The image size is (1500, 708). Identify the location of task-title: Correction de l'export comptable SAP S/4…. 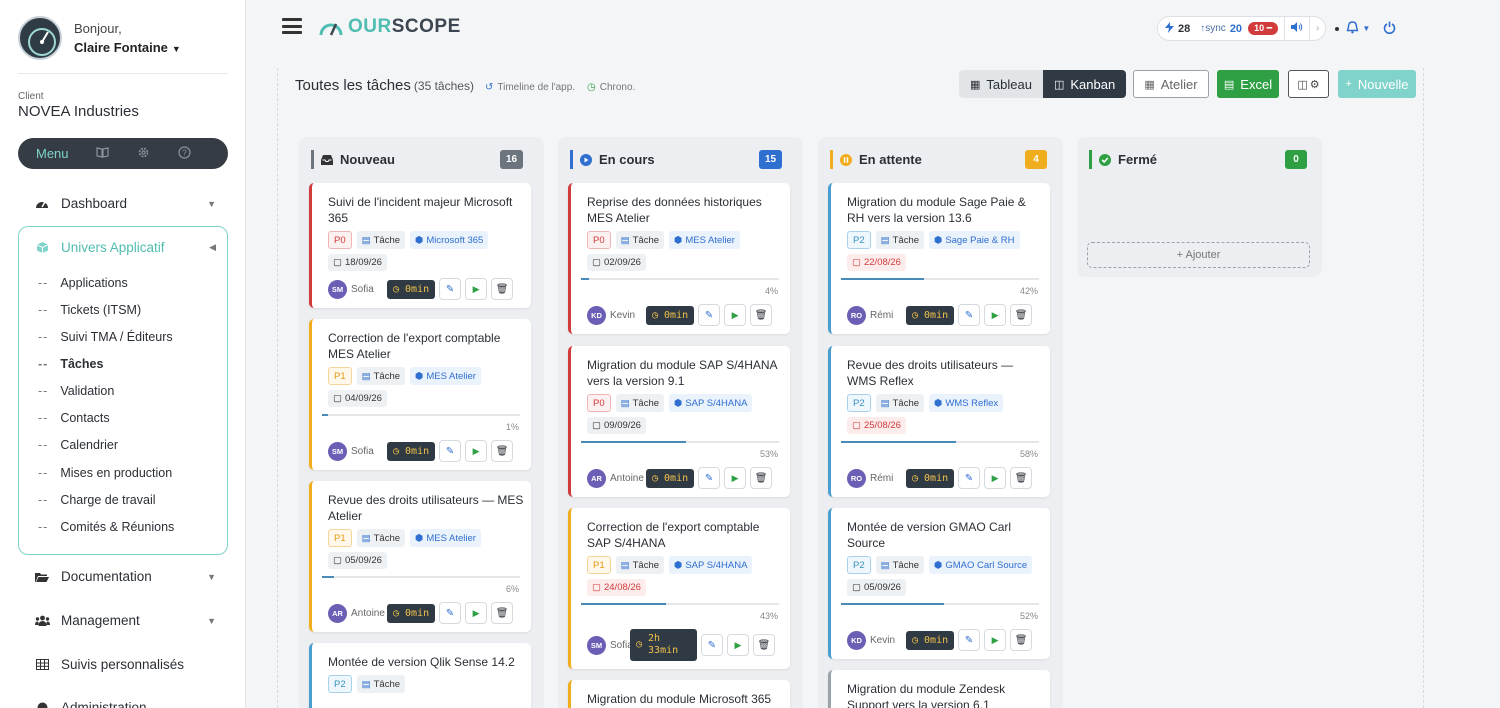
(673, 535).